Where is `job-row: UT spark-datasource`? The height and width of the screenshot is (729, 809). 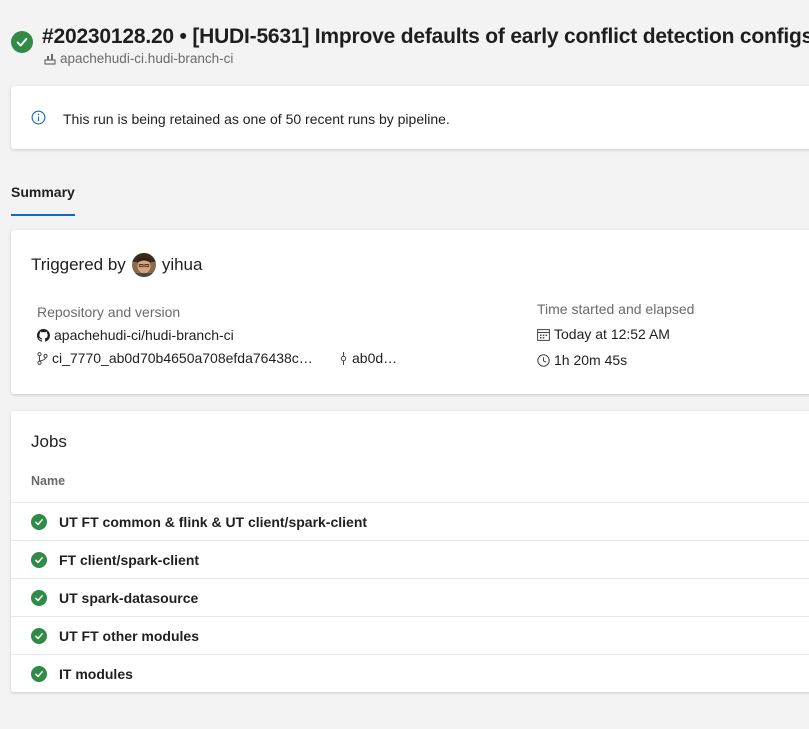 job-row: UT spark-datasource is located at coordinates (410, 597).